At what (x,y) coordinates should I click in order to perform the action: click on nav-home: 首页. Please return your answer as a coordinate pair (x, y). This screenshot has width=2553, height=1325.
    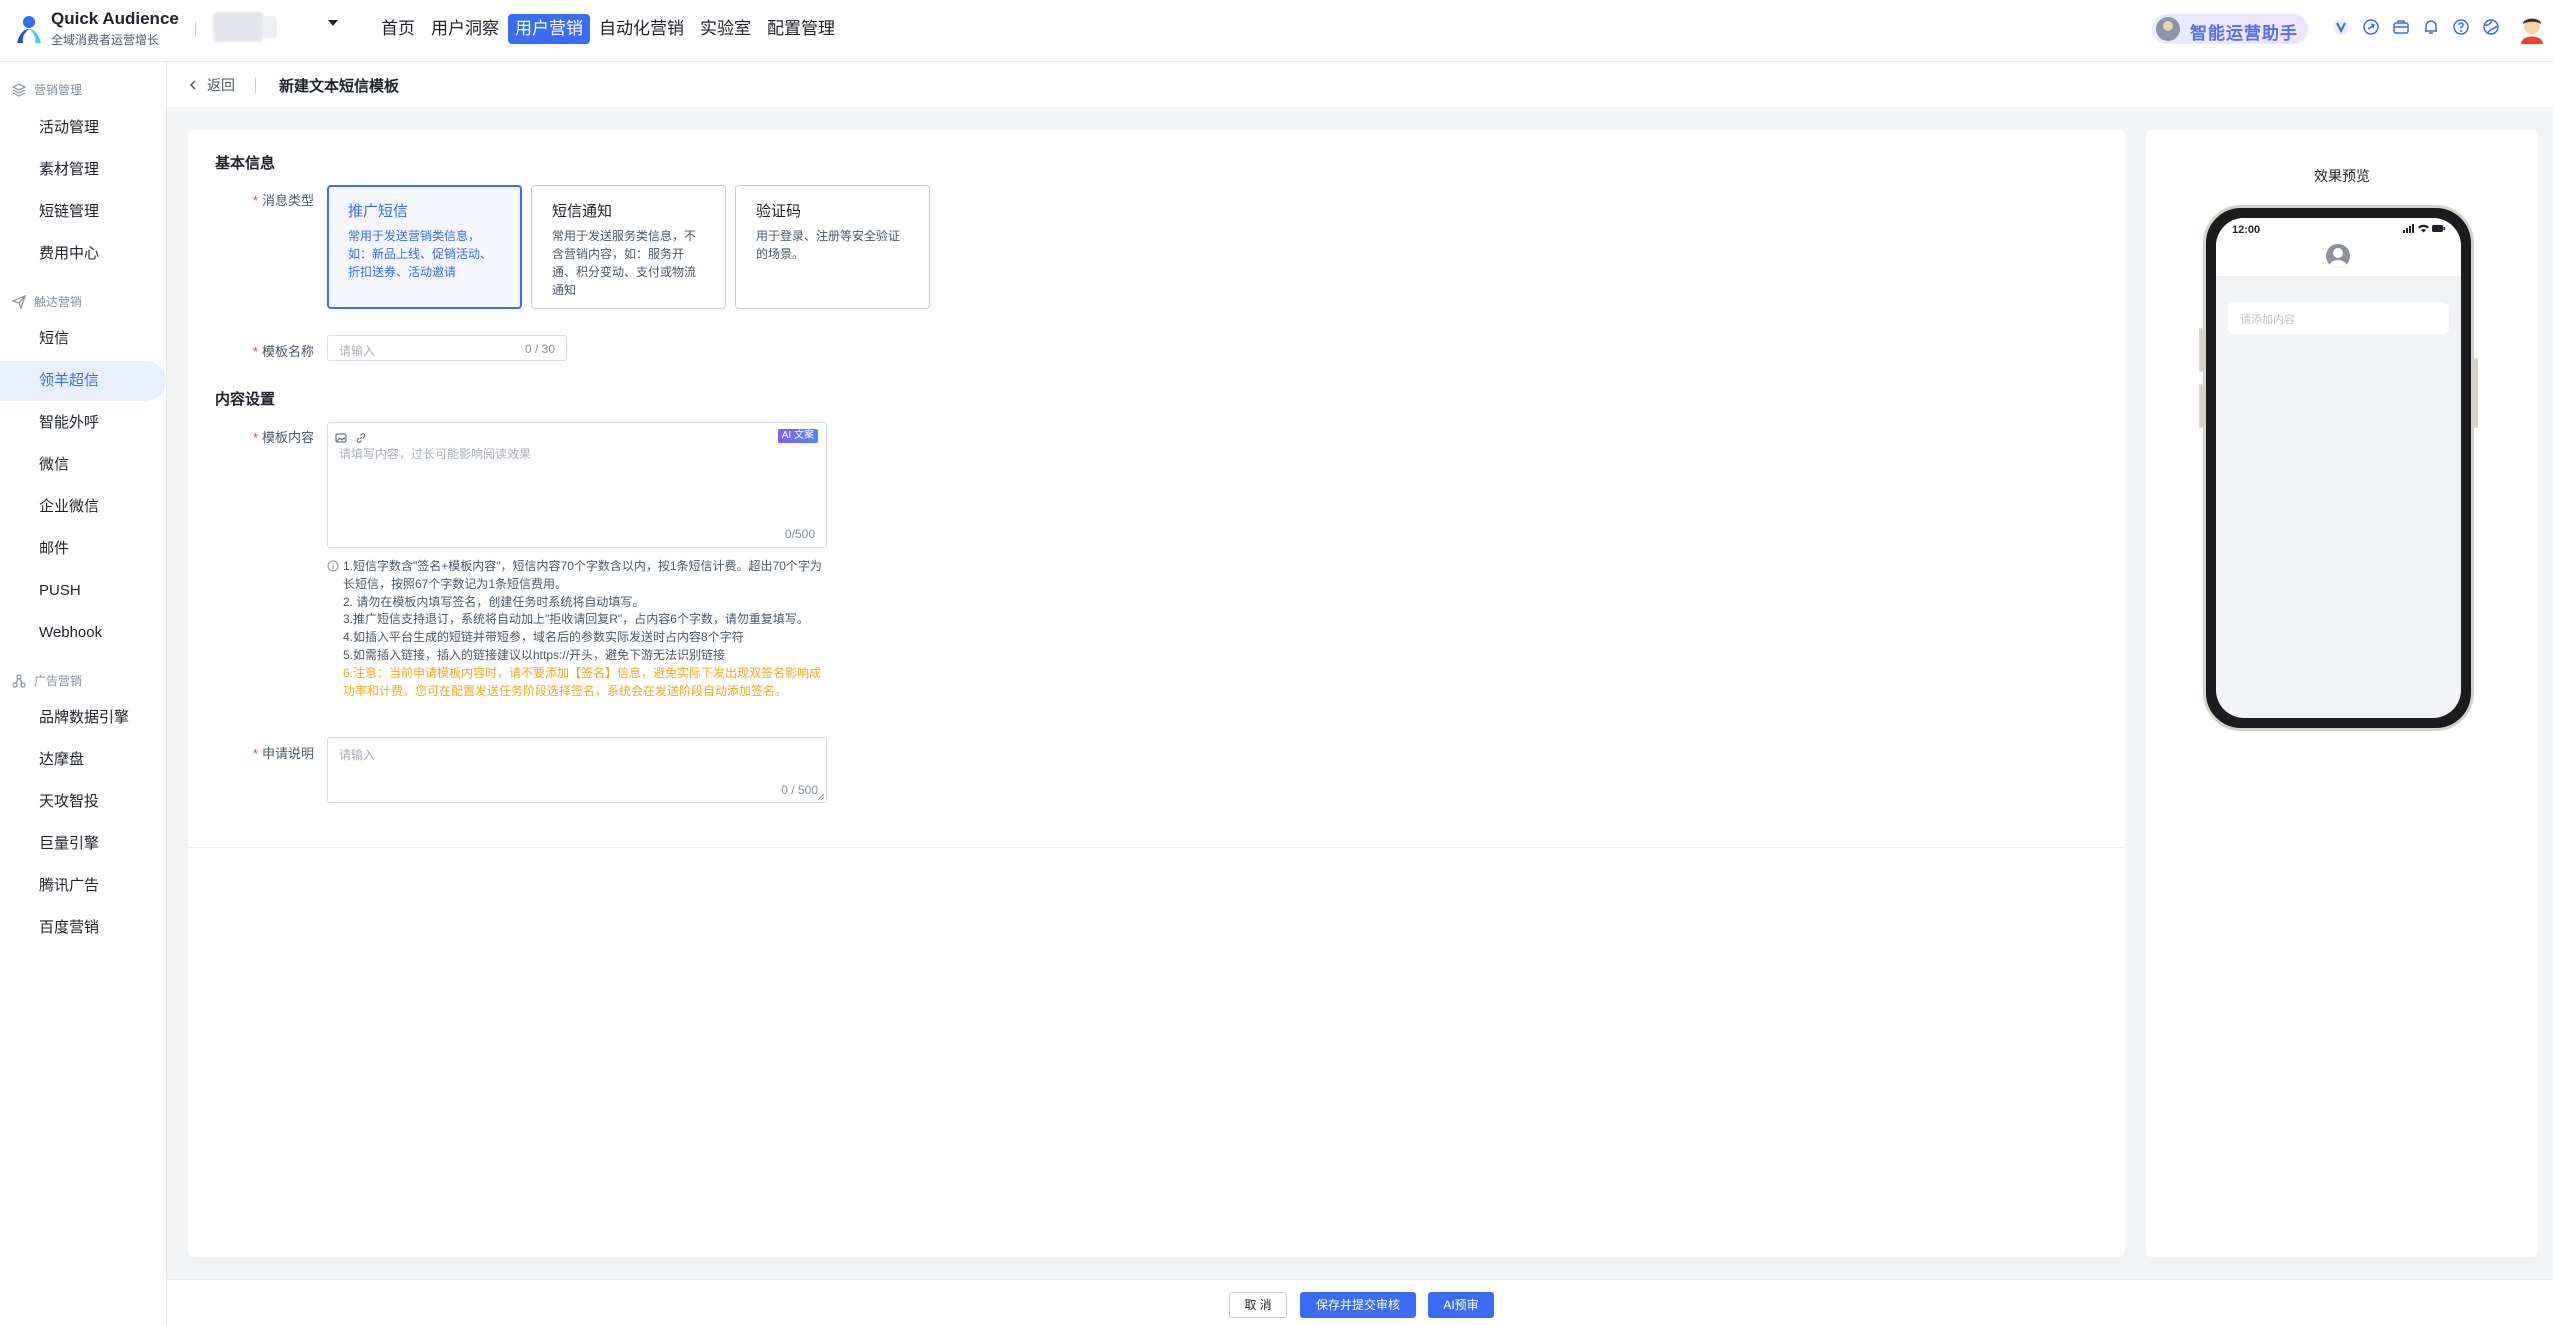
    Looking at the image, I should click on (398, 29).